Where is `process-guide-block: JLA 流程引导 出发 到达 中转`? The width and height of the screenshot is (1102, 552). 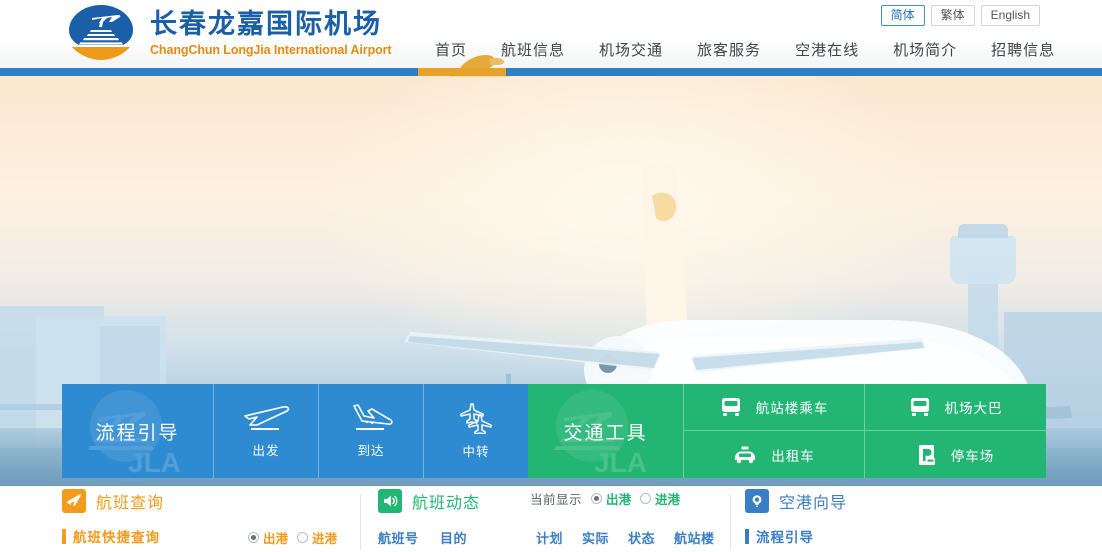
process-guide-block: JLA 流程引导 出发 到达 中转 is located at coordinates (295, 431).